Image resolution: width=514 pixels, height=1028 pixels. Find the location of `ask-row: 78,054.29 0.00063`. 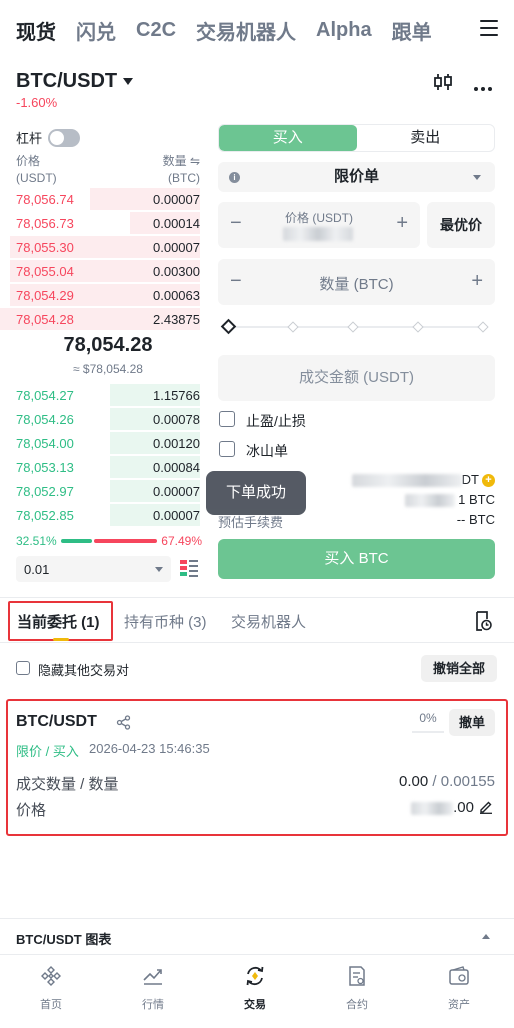

ask-row: 78,054.29 0.00063 is located at coordinates (105, 295).